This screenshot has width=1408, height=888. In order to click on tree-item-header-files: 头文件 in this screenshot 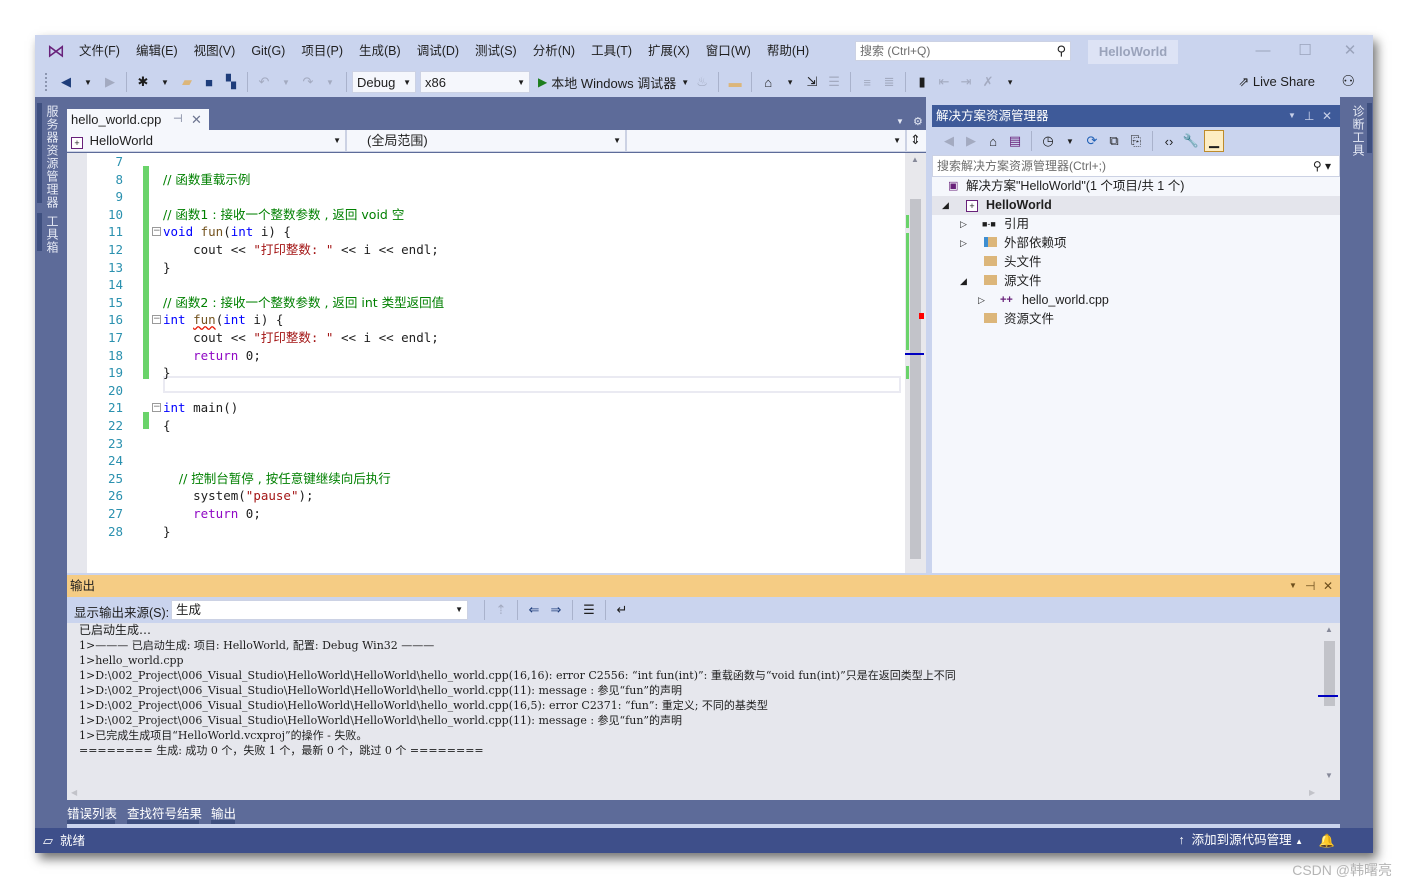, I will do `click(1136, 262)`.